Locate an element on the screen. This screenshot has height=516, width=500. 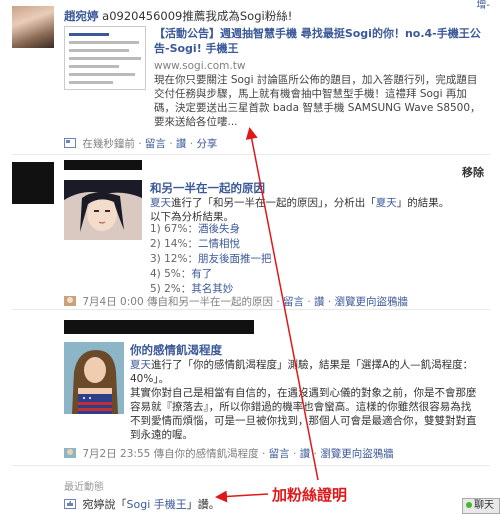
annotation-label: 加粉絲證明 is located at coordinates (310, 495).